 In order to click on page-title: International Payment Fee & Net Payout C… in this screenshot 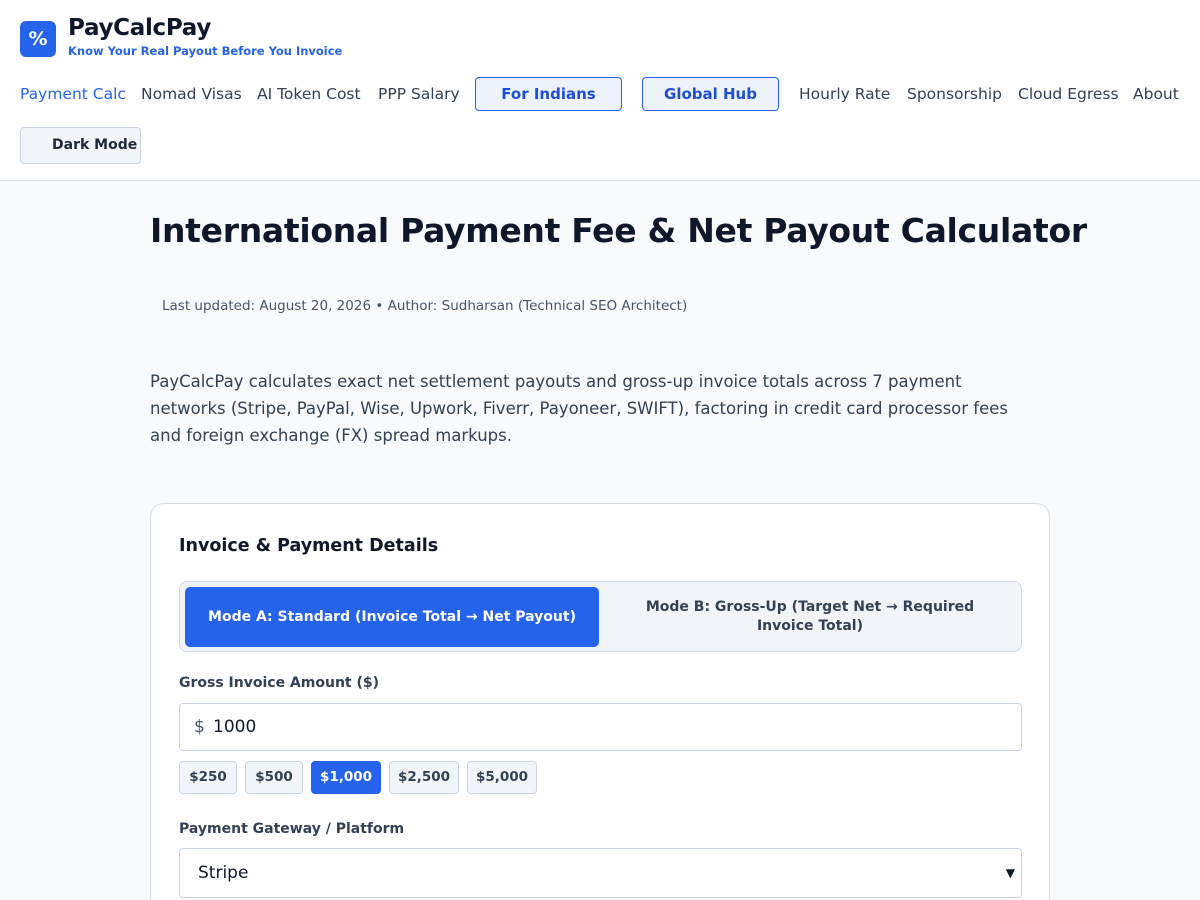, I will do `click(618, 230)`.